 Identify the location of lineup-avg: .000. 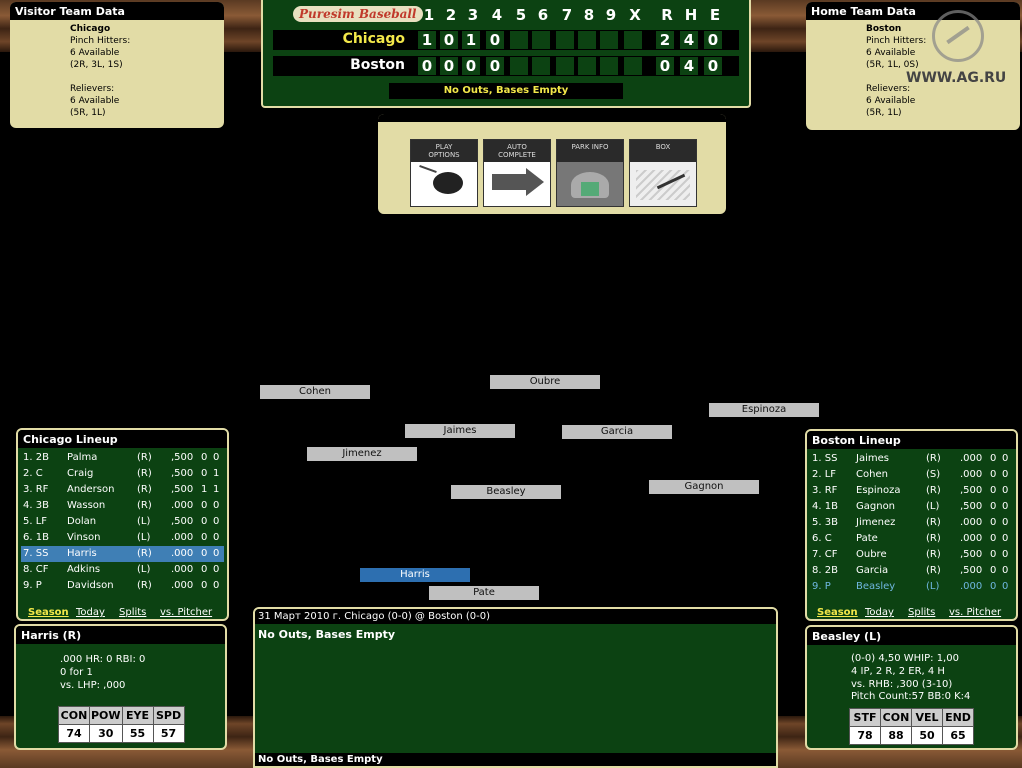
(182, 585).